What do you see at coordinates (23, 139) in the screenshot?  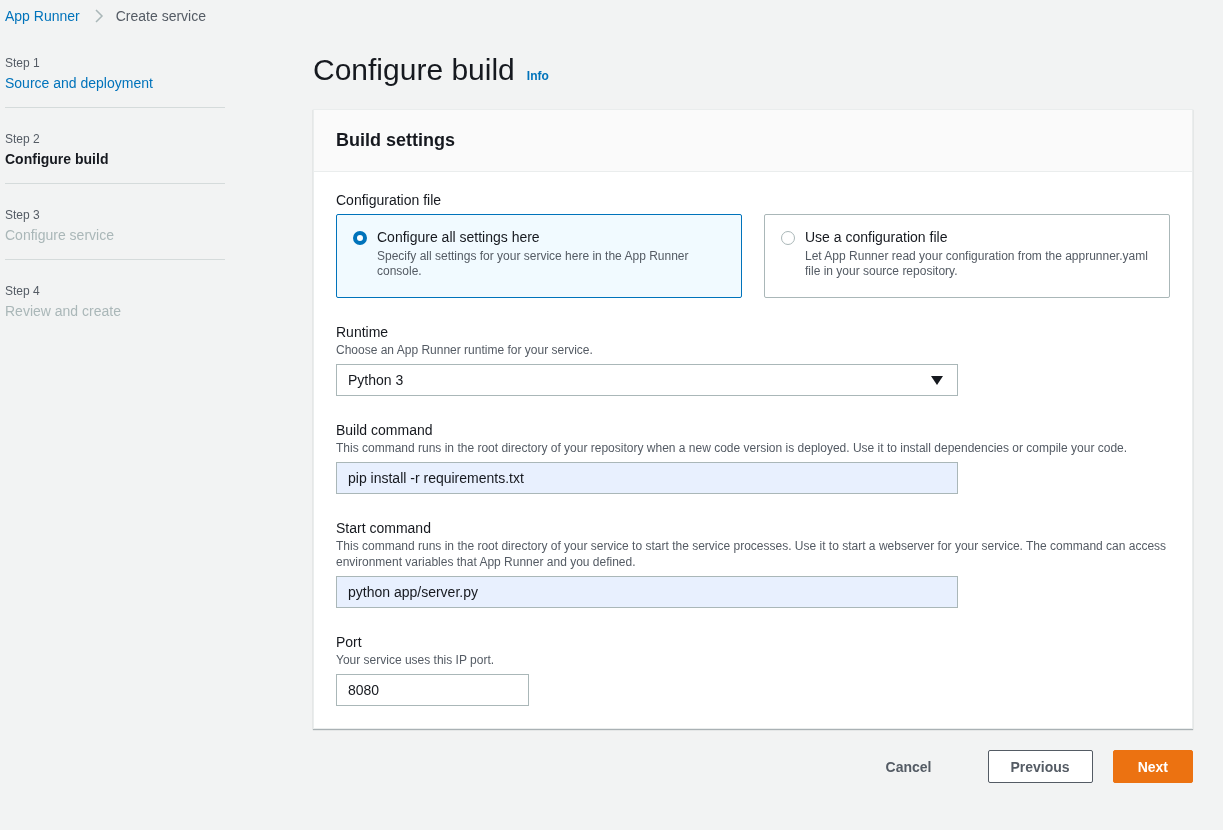 I see `step-number: Step 2` at bounding box center [23, 139].